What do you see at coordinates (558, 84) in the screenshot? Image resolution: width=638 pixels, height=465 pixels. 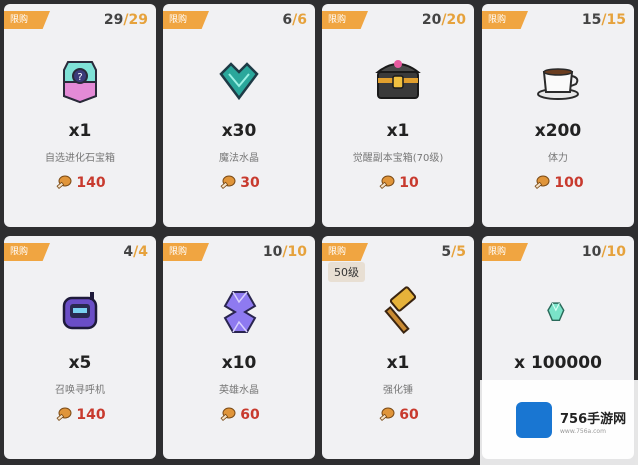 I see `coffee-cup-icon` at bounding box center [558, 84].